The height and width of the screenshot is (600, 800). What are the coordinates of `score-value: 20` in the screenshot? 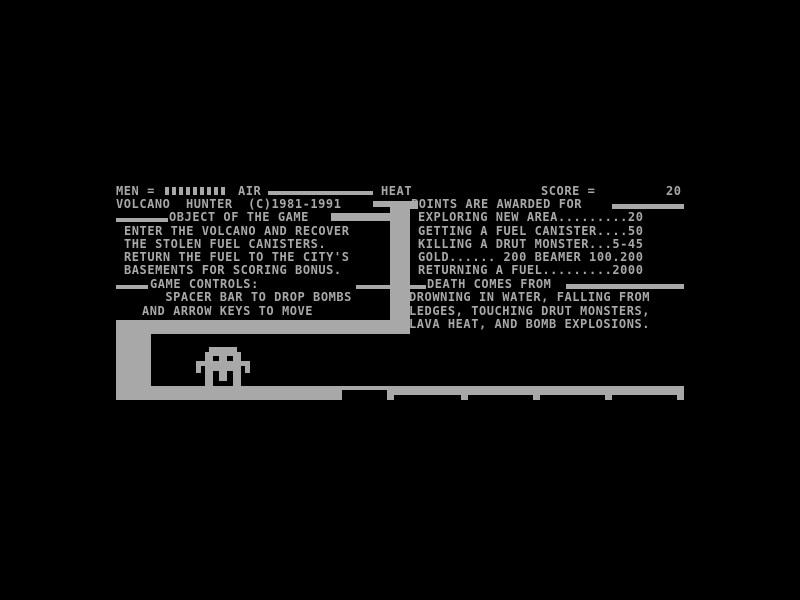 It's located at (674, 191).